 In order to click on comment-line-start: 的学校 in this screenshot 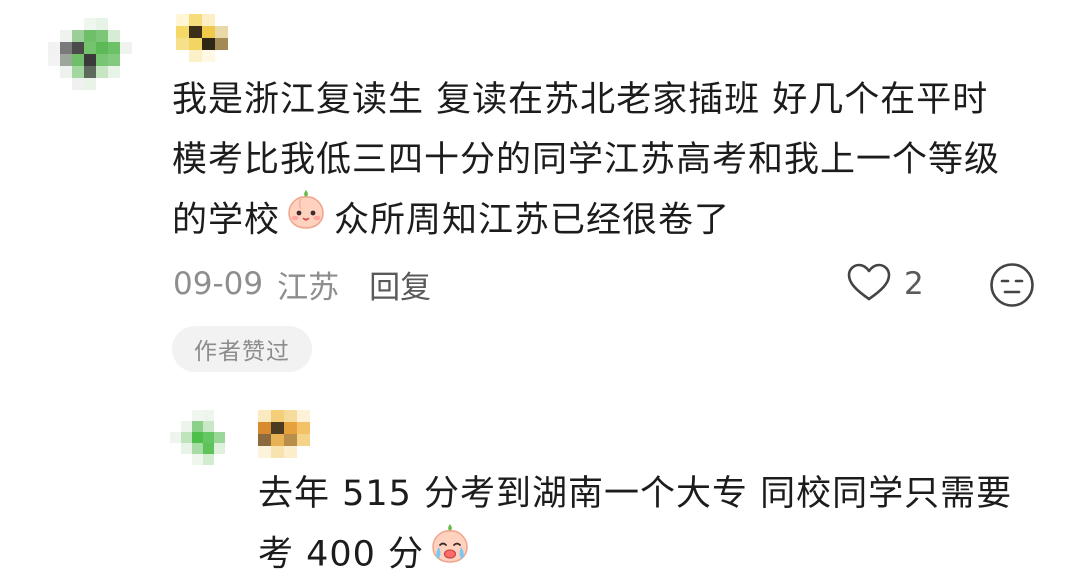, I will do `click(226, 220)`.